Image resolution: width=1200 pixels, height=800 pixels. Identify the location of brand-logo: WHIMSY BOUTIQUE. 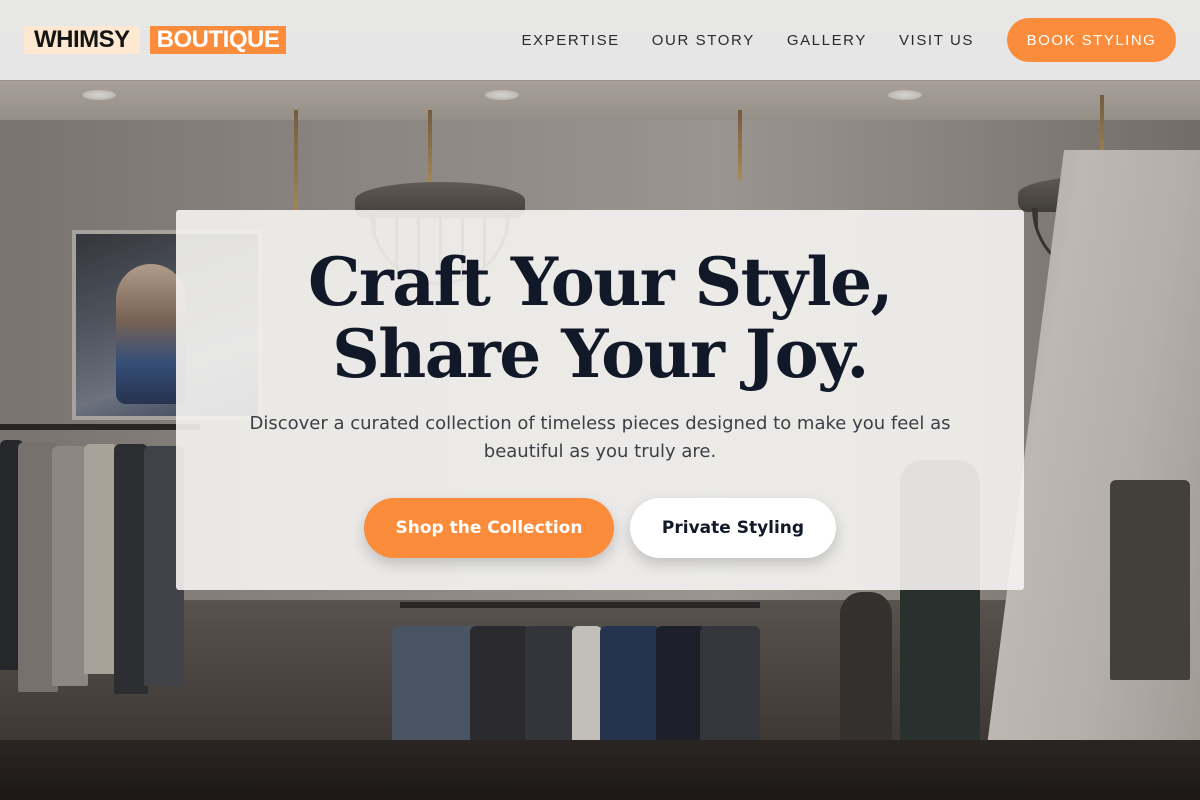
(155, 40).